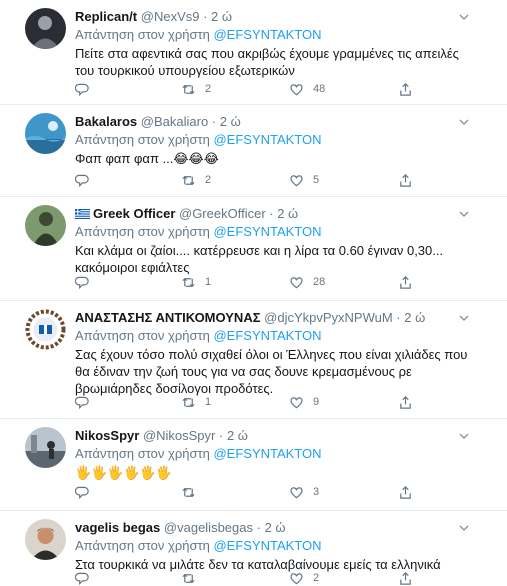 This screenshot has width=507, height=586. I want to click on display-name: ΑΝΑΣΤΑΣΗΣ ΑΝΤΙΚΟΜΟΥΝΑΣ, so click(168, 317).